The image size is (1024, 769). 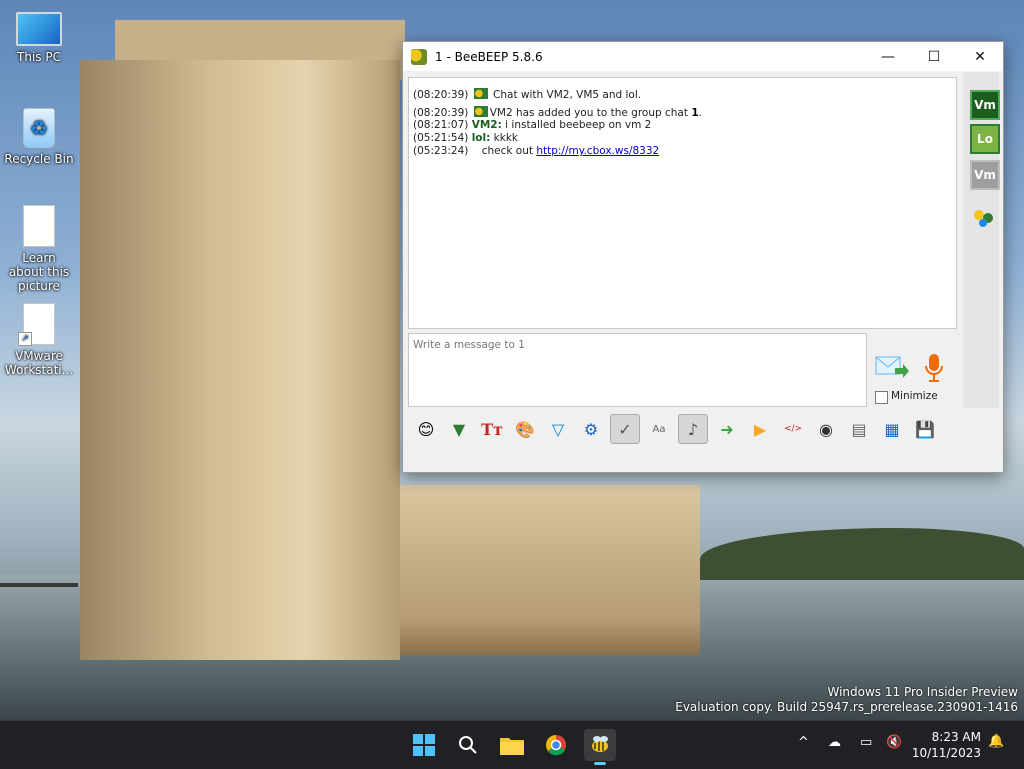 What do you see at coordinates (556, 745) in the screenshot?
I see `chrome-icon` at bounding box center [556, 745].